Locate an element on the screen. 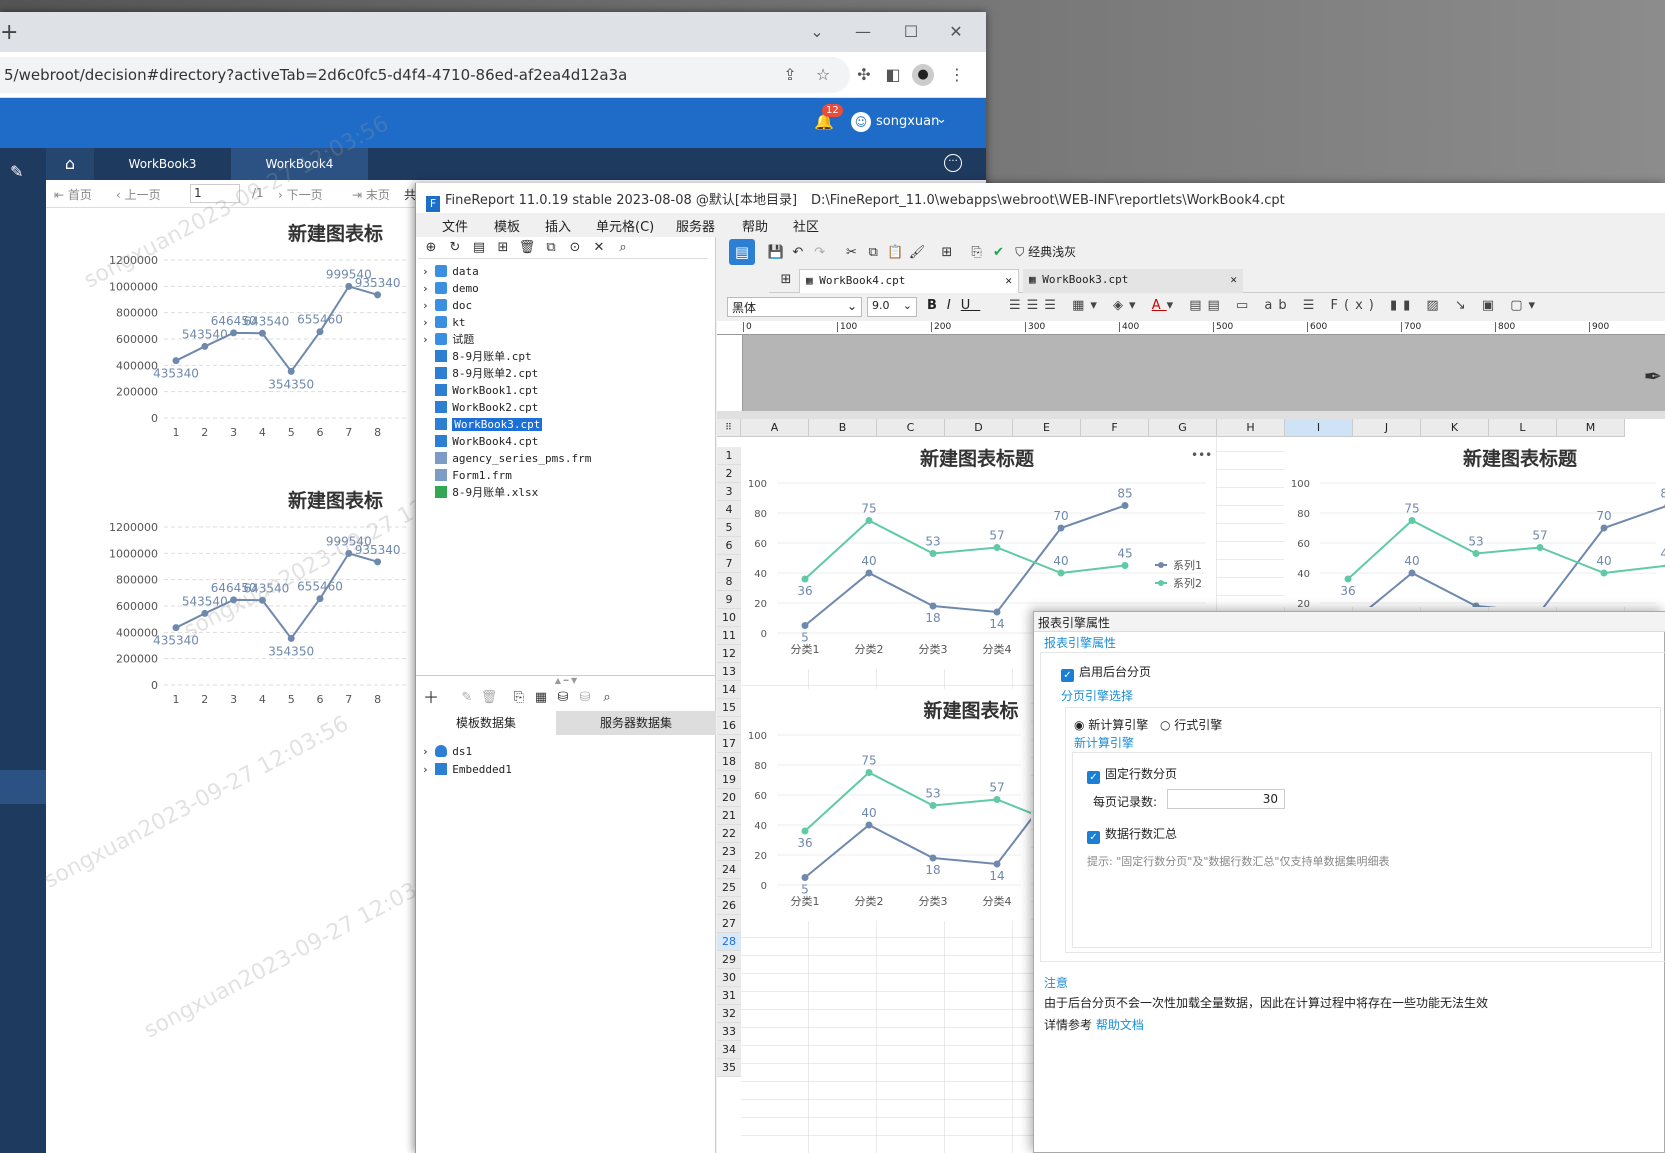  new-tab-button: + is located at coordinates (9, 32).